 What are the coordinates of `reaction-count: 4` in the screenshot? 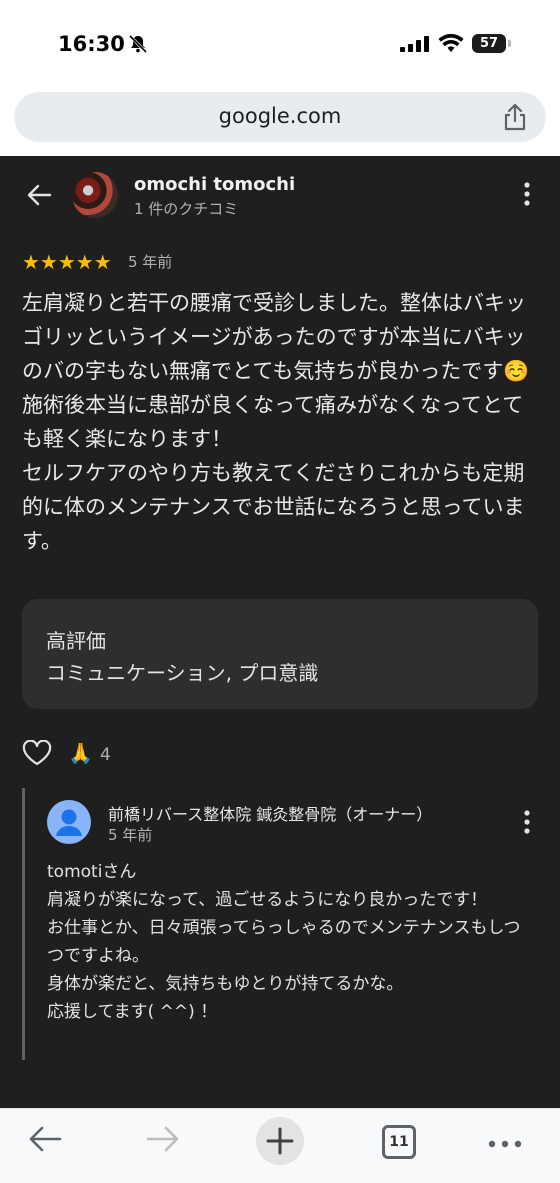 It's located at (105, 755).